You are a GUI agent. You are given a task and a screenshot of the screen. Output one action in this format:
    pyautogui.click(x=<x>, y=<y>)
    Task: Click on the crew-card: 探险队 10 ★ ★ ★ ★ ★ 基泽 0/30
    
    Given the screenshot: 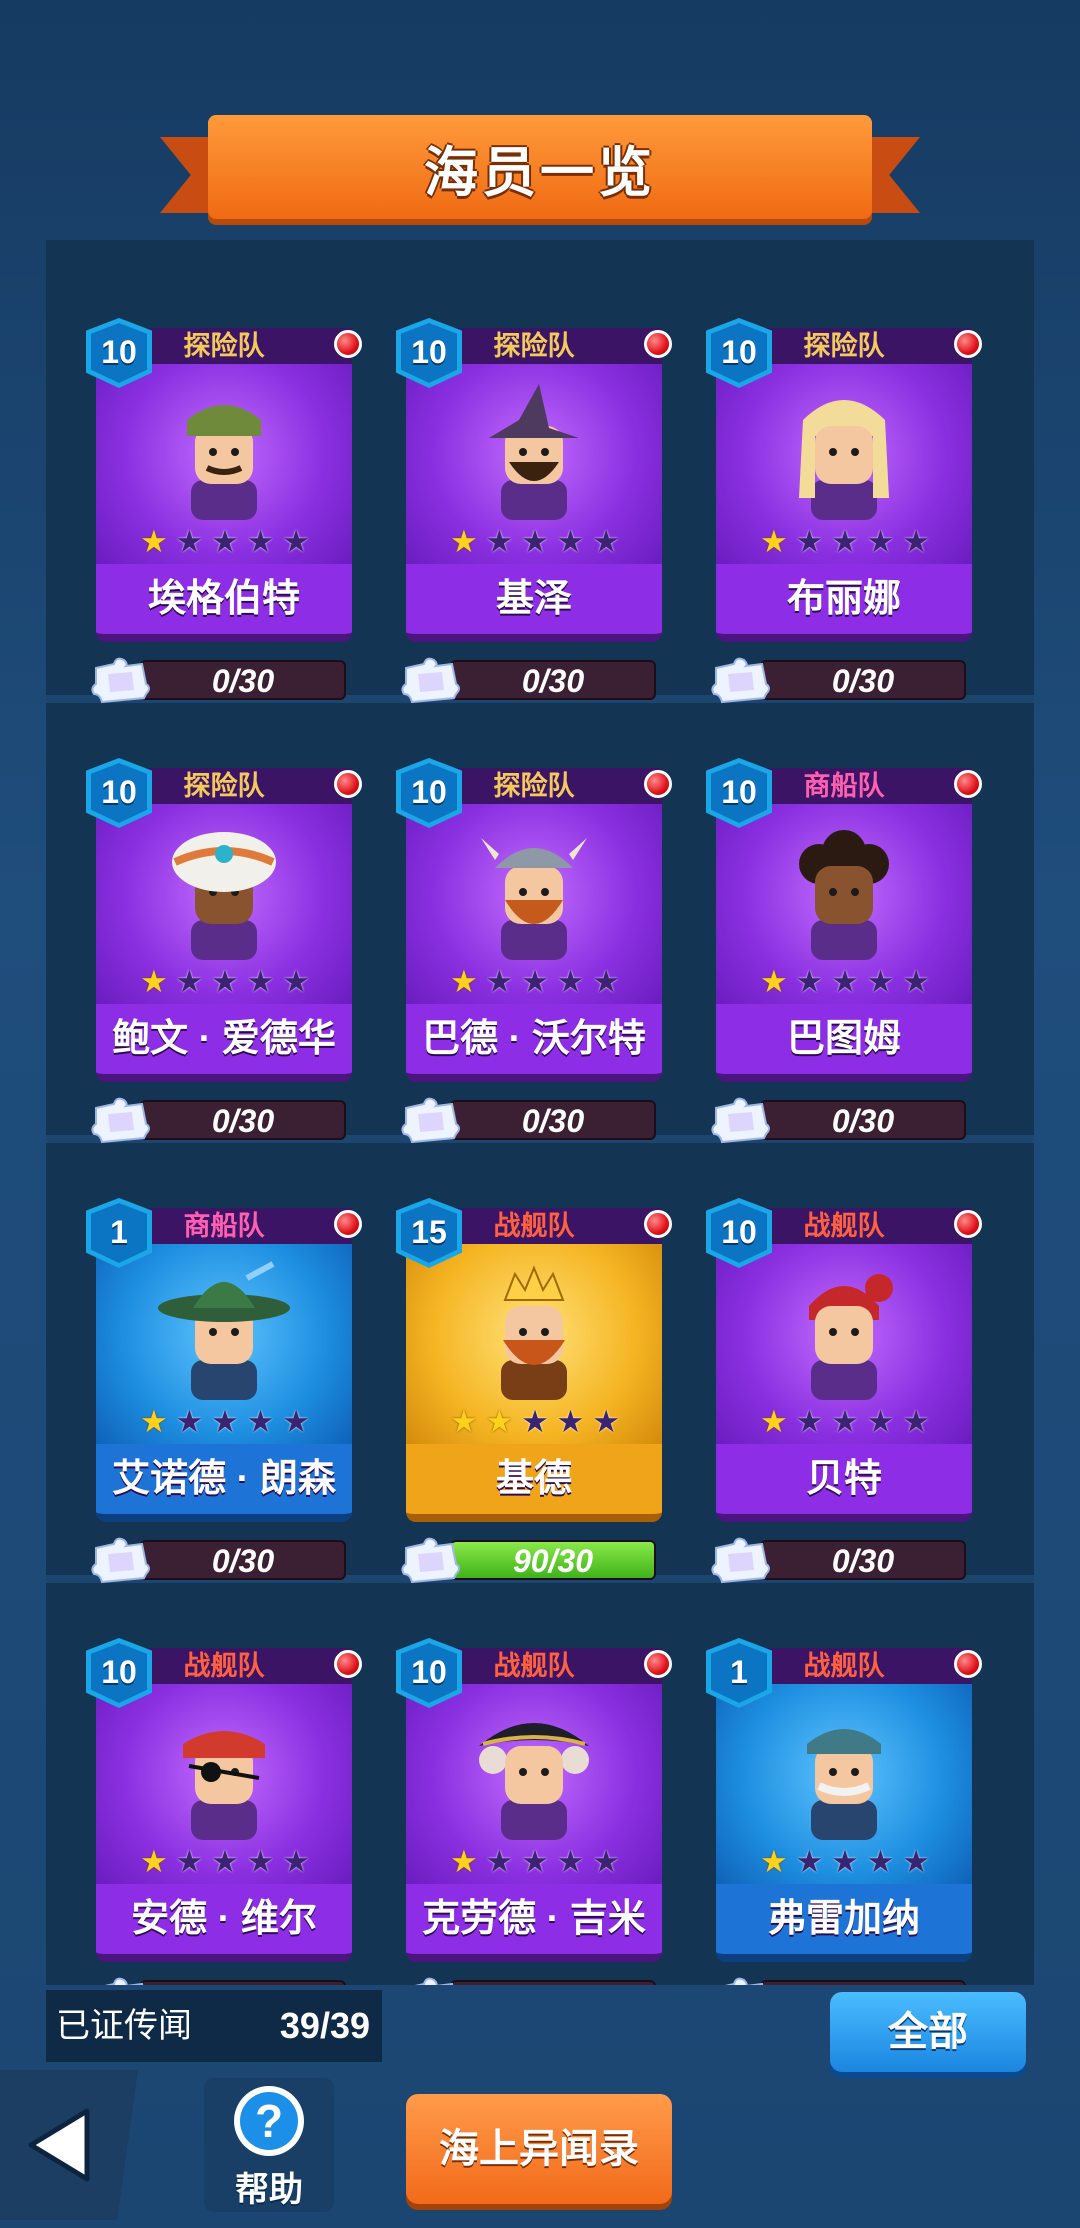 What is the action you would take?
    pyautogui.click(x=534, y=492)
    